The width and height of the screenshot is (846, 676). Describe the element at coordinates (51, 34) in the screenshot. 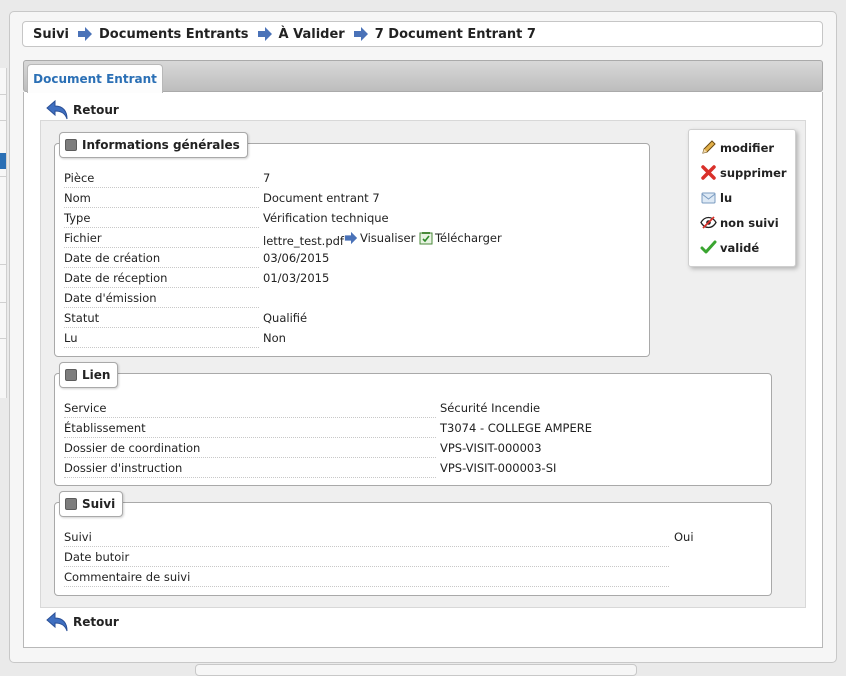

I see `breadcrumb-item-suivi: Suivi` at that location.